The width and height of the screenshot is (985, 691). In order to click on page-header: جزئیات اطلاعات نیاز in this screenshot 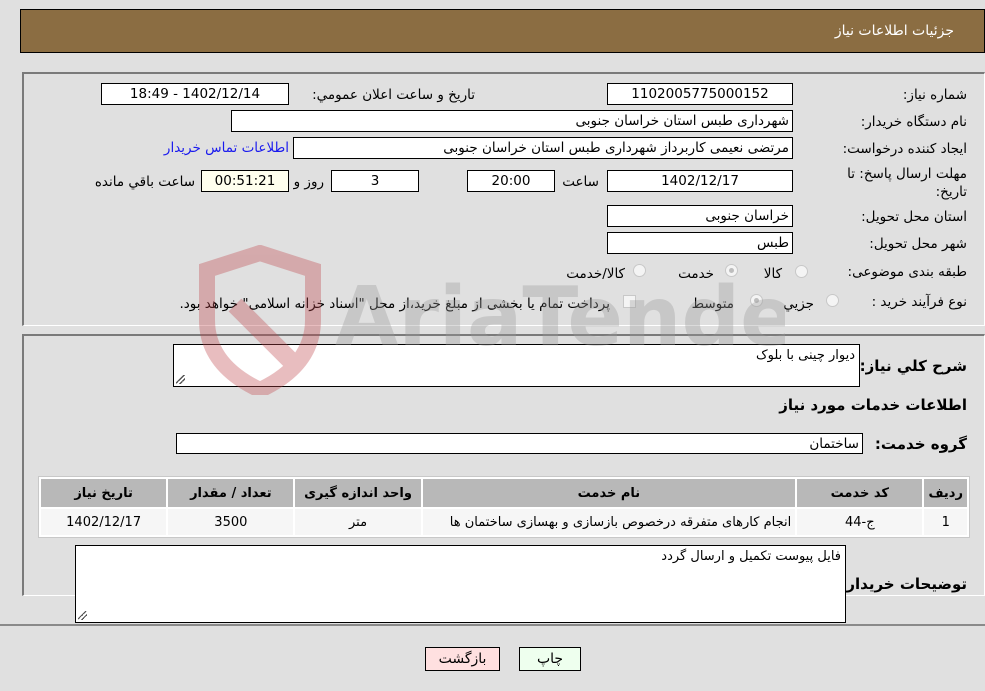, I will do `click(502, 31)`.